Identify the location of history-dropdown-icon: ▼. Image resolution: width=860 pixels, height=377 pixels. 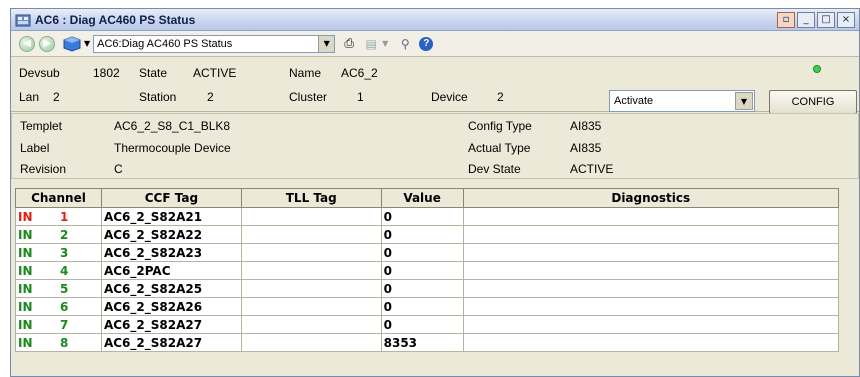
(87, 43).